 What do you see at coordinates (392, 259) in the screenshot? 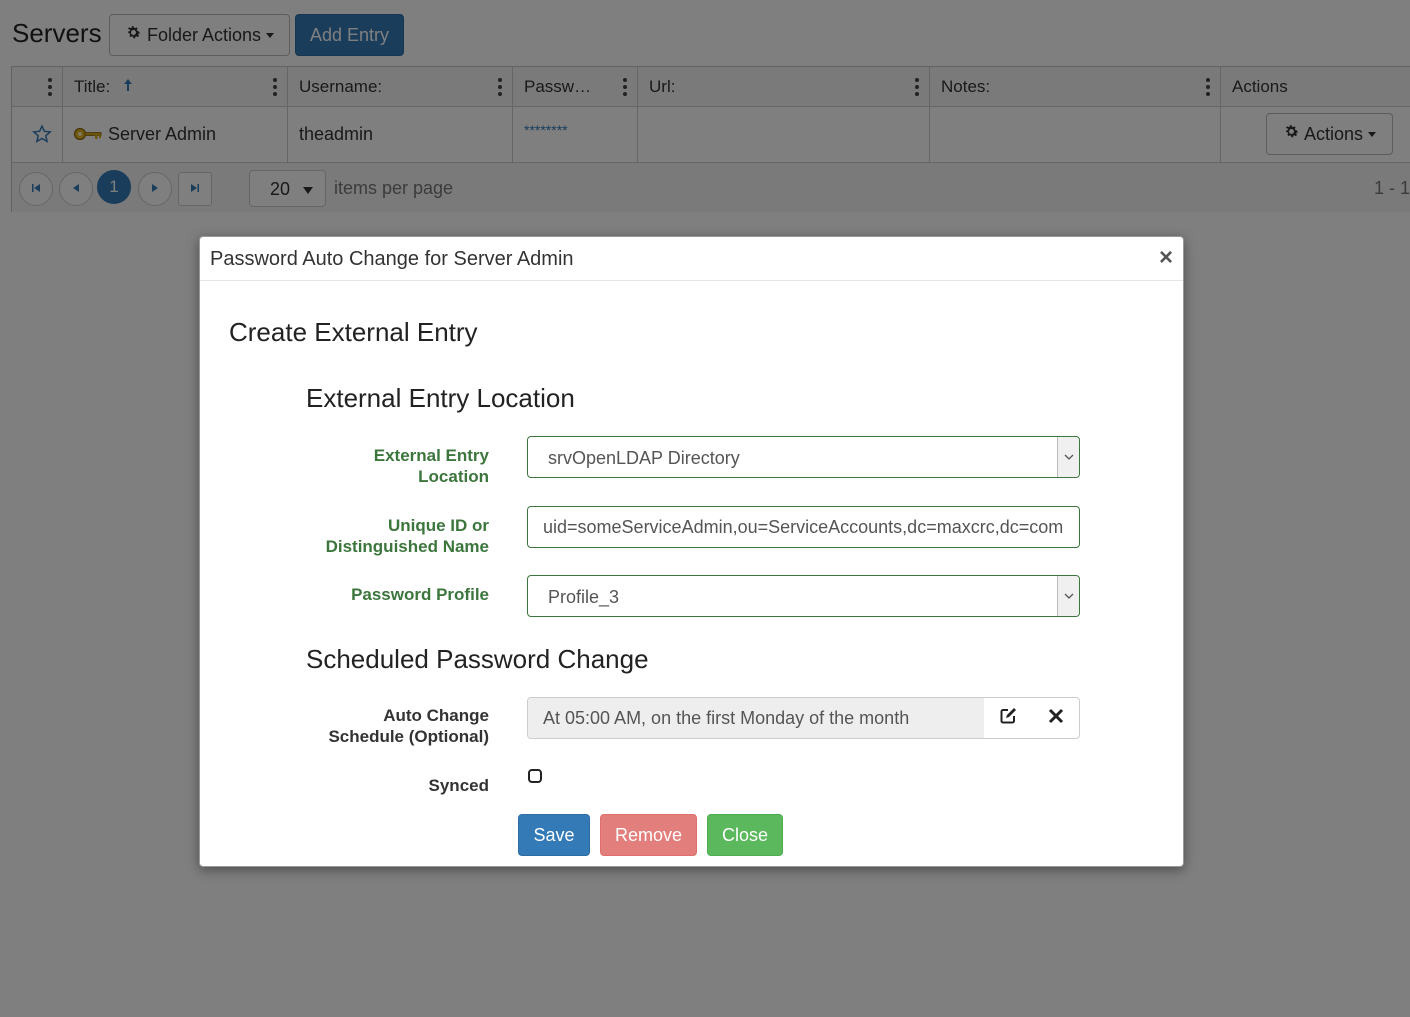
I see `modal-title: Password Auto Change for Server Admin` at bounding box center [392, 259].